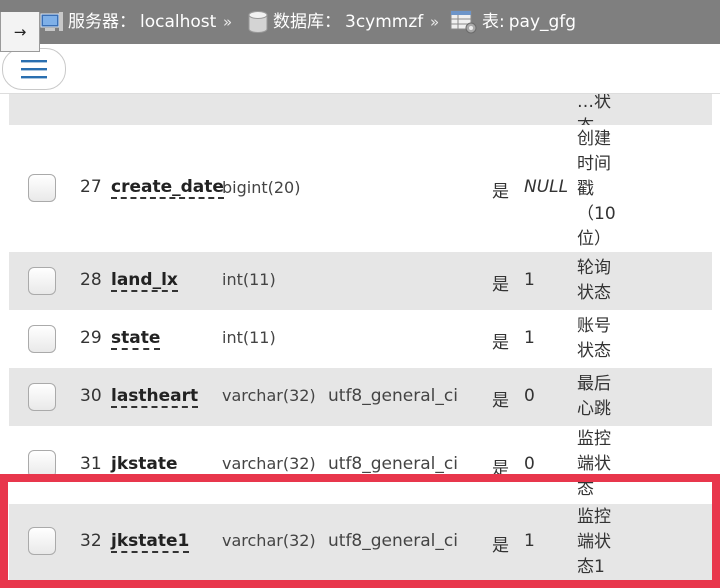  I want to click on table-label: 表:, so click(493, 22).